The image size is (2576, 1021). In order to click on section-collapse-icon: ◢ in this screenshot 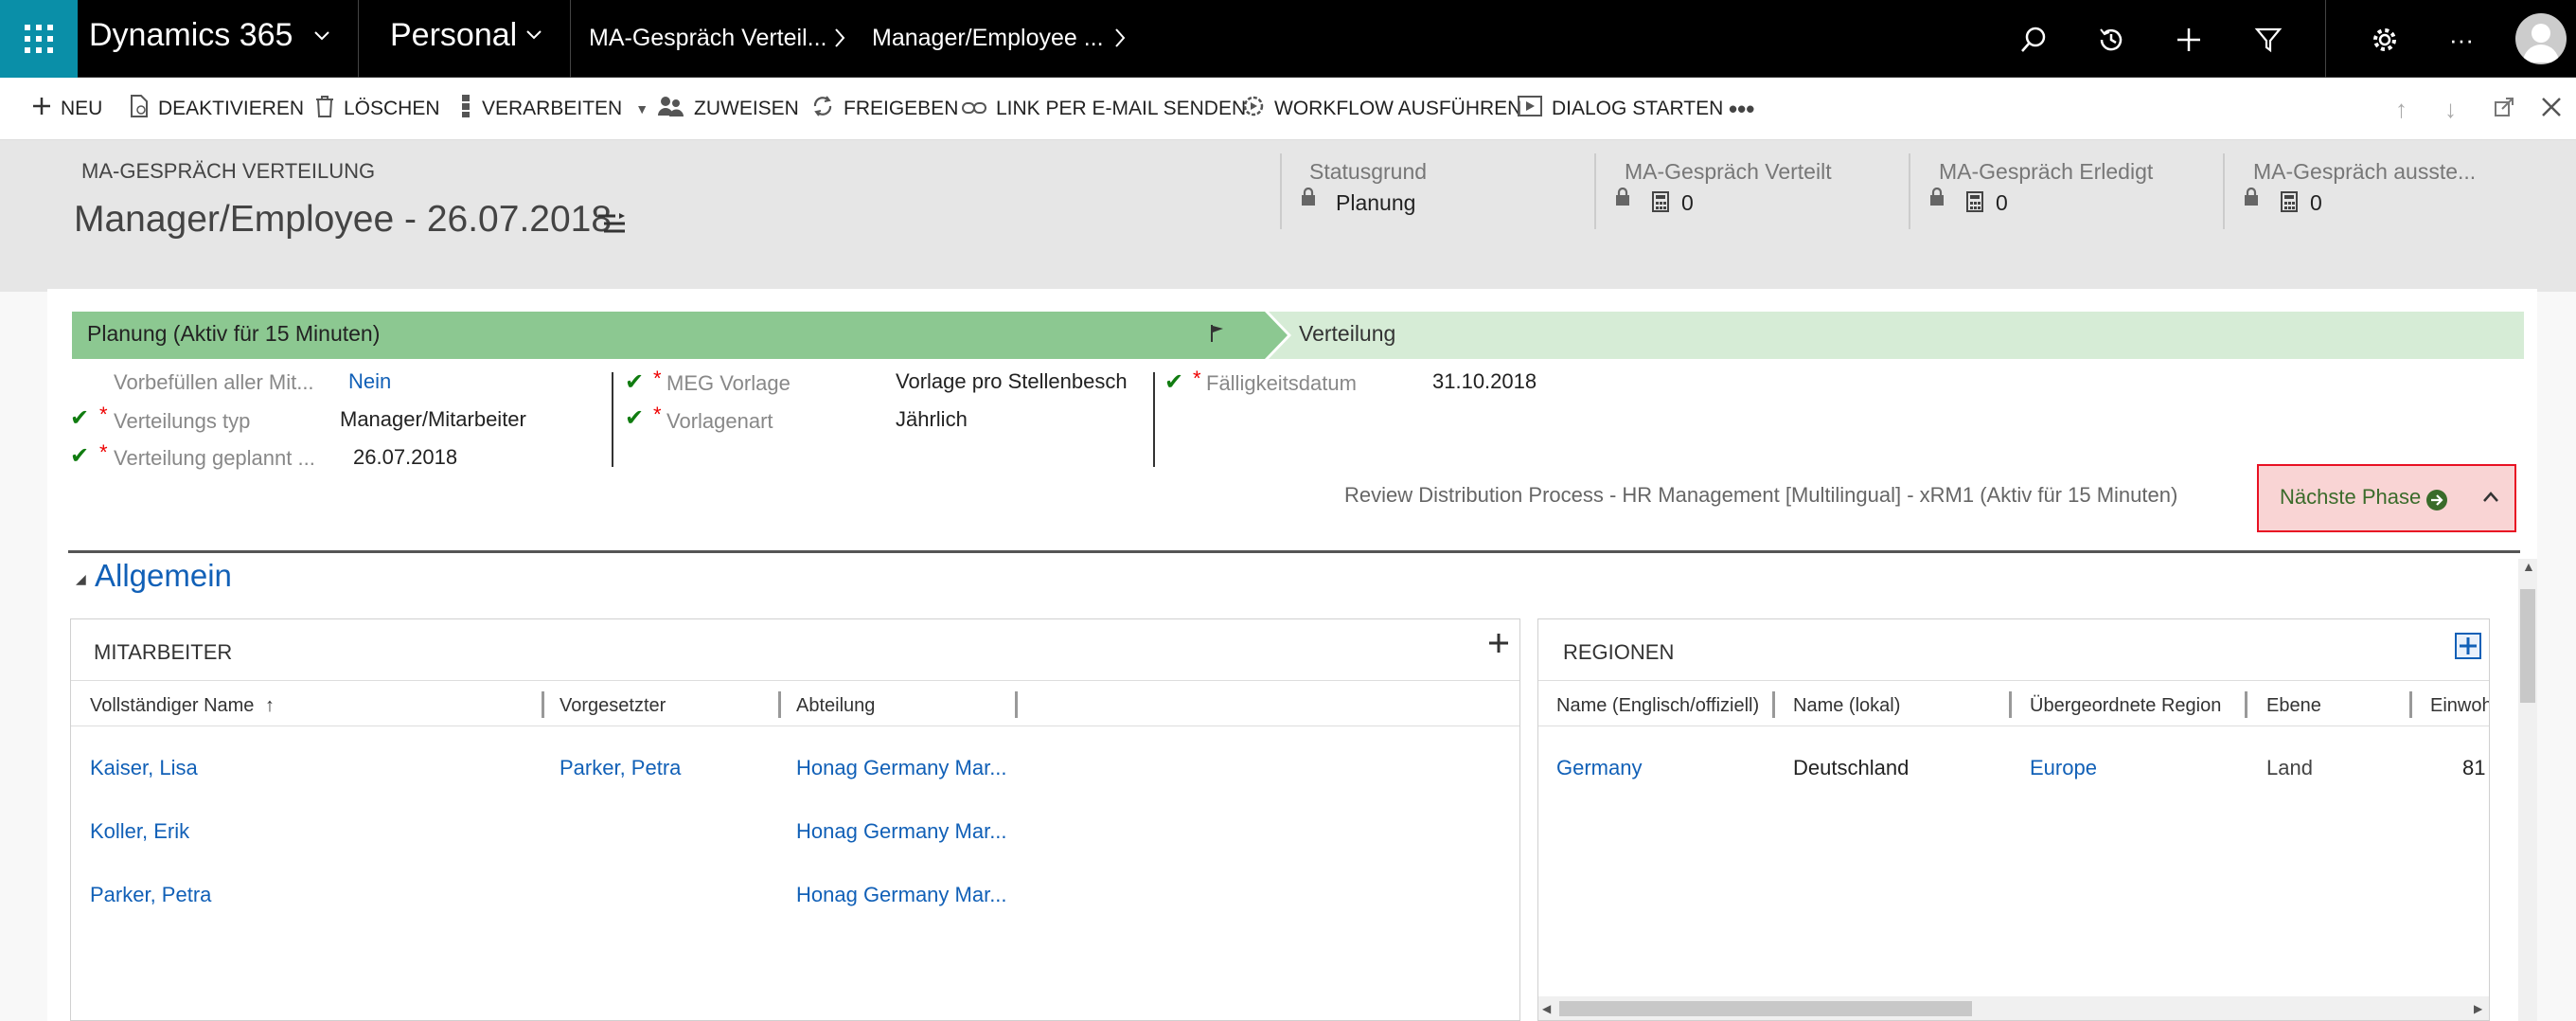, I will do `click(81, 579)`.